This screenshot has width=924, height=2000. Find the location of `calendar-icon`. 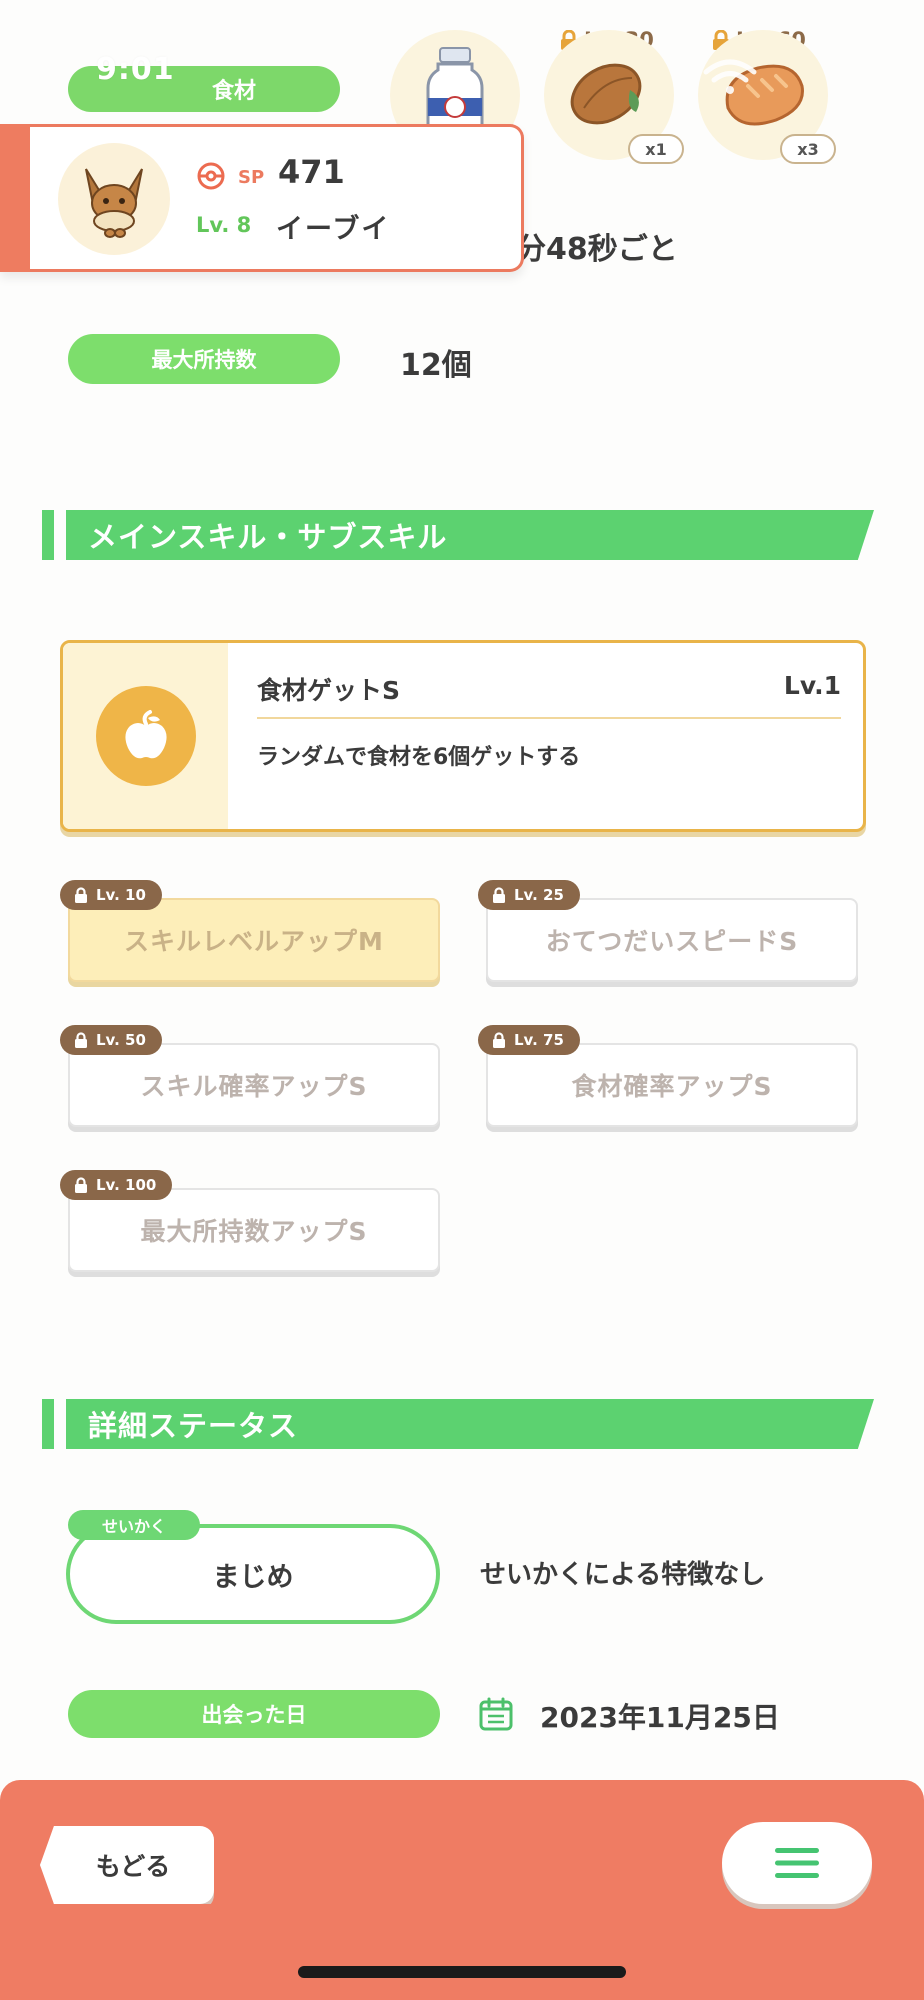

calendar-icon is located at coordinates (496, 1714).